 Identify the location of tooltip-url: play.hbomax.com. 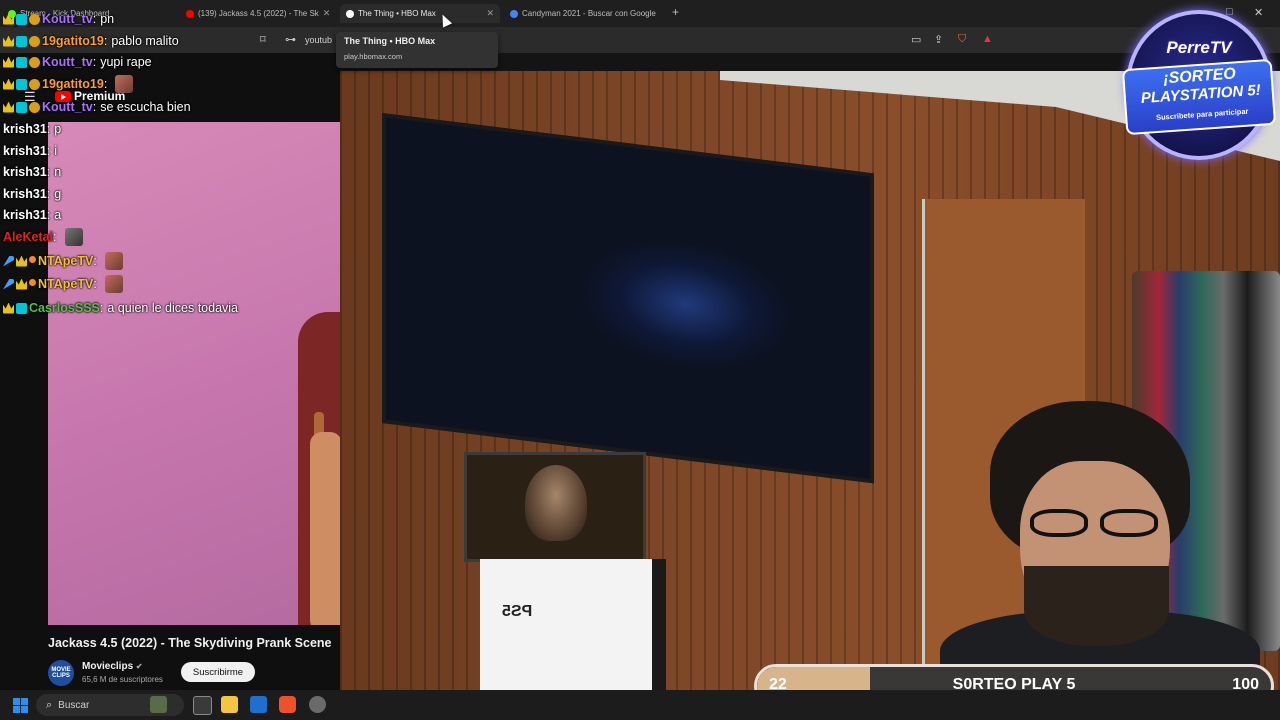
(373, 56).